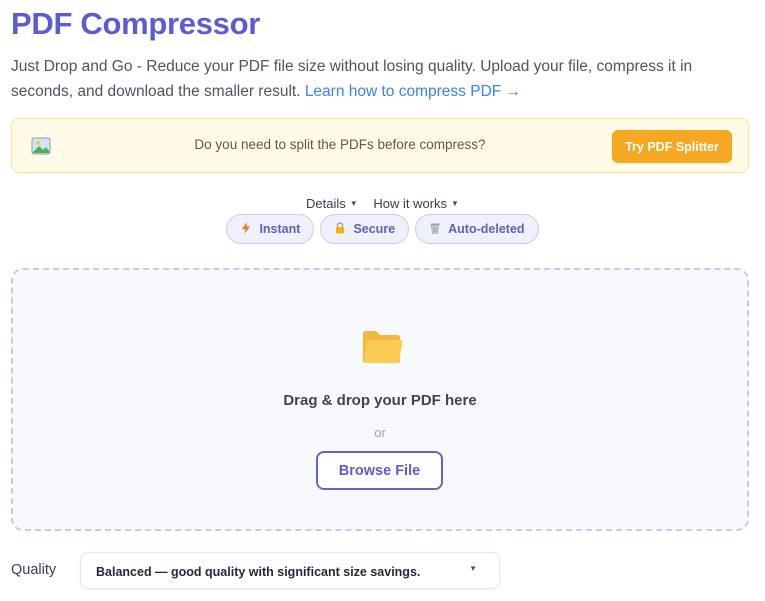 The height and width of the screenshot is (601, 765). I want to click on info-toggles: Details ▼ How it works ▼, so click(382, 203).